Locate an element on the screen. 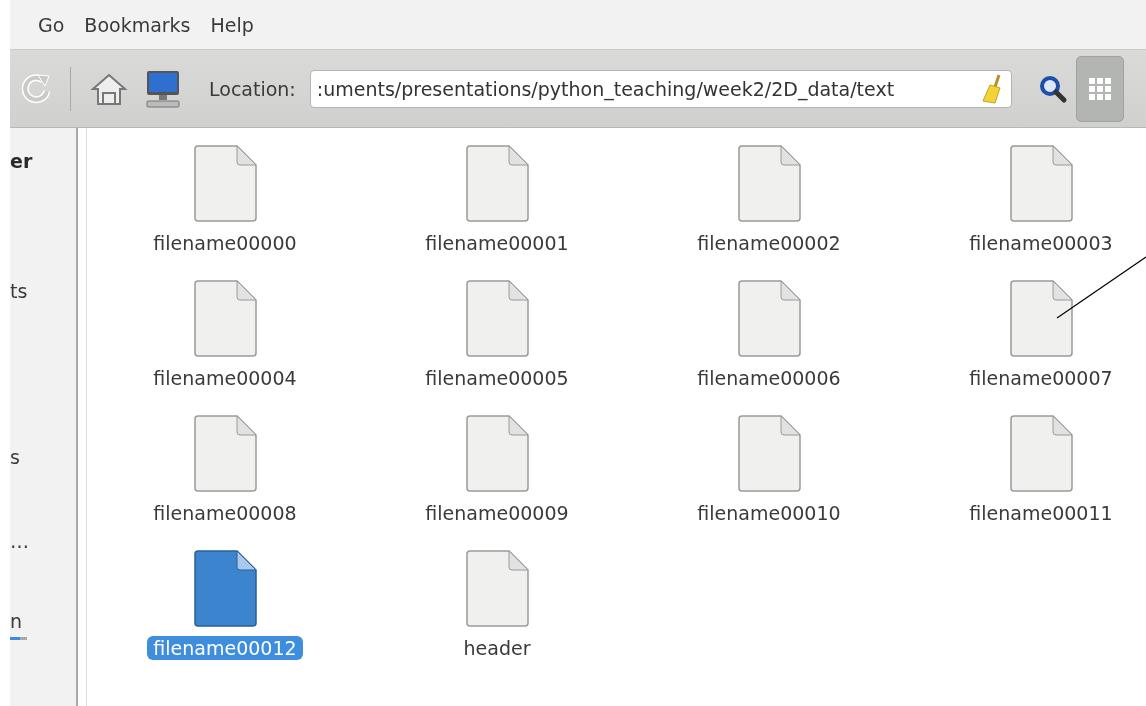 This screenshot has width=1146, height=706. file-icon is located at coordinates (225, 589).